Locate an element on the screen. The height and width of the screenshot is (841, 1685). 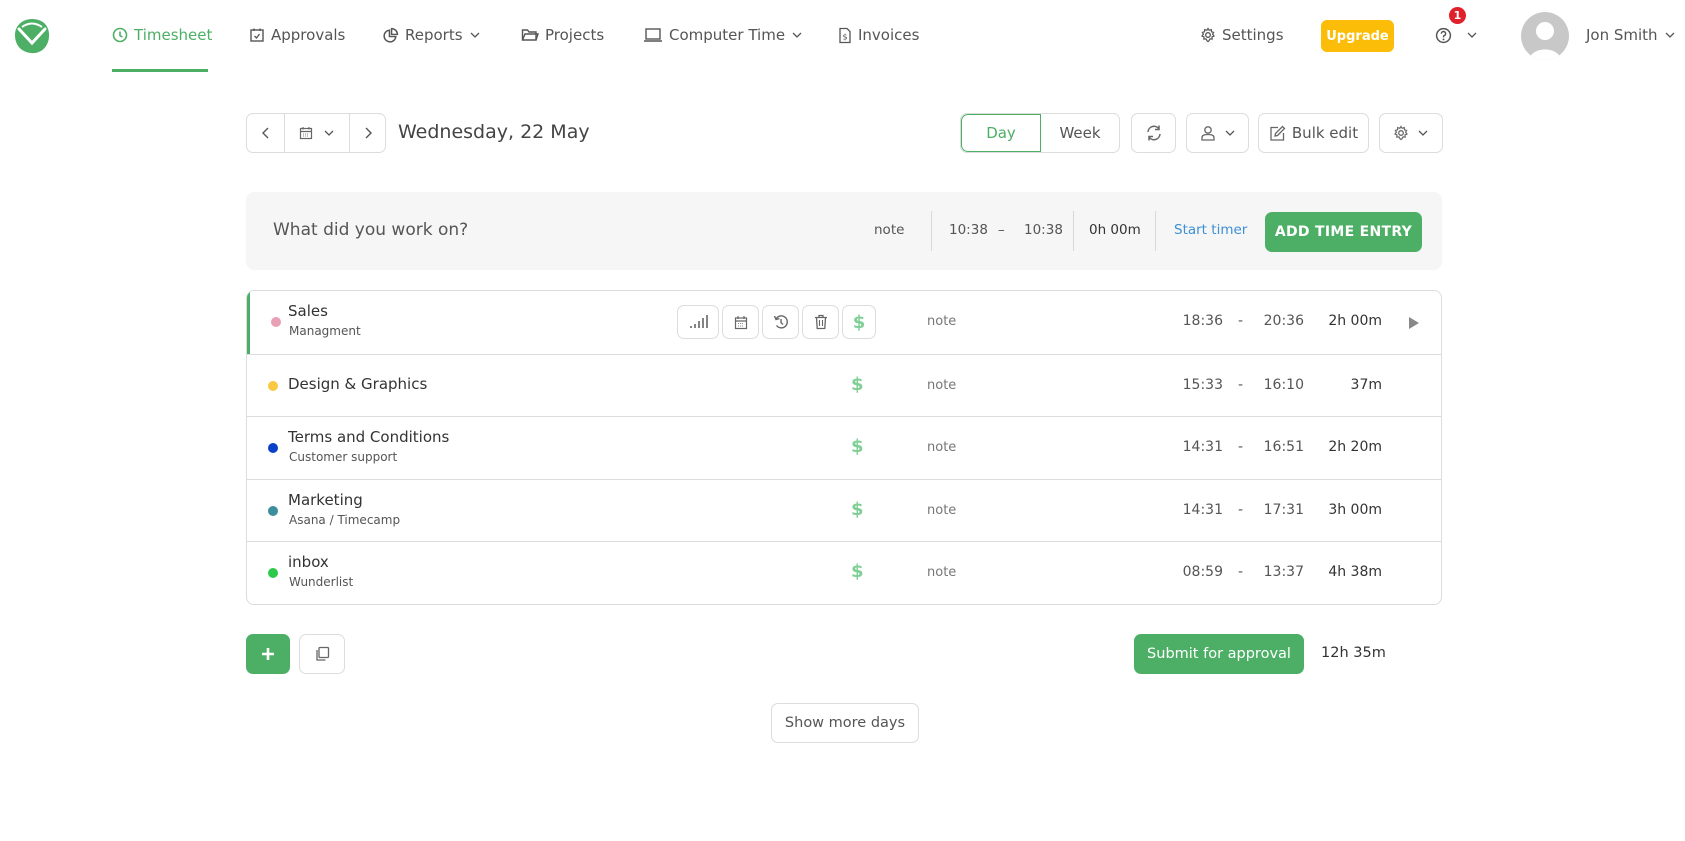
history-button is located at coordinates (780, 322).